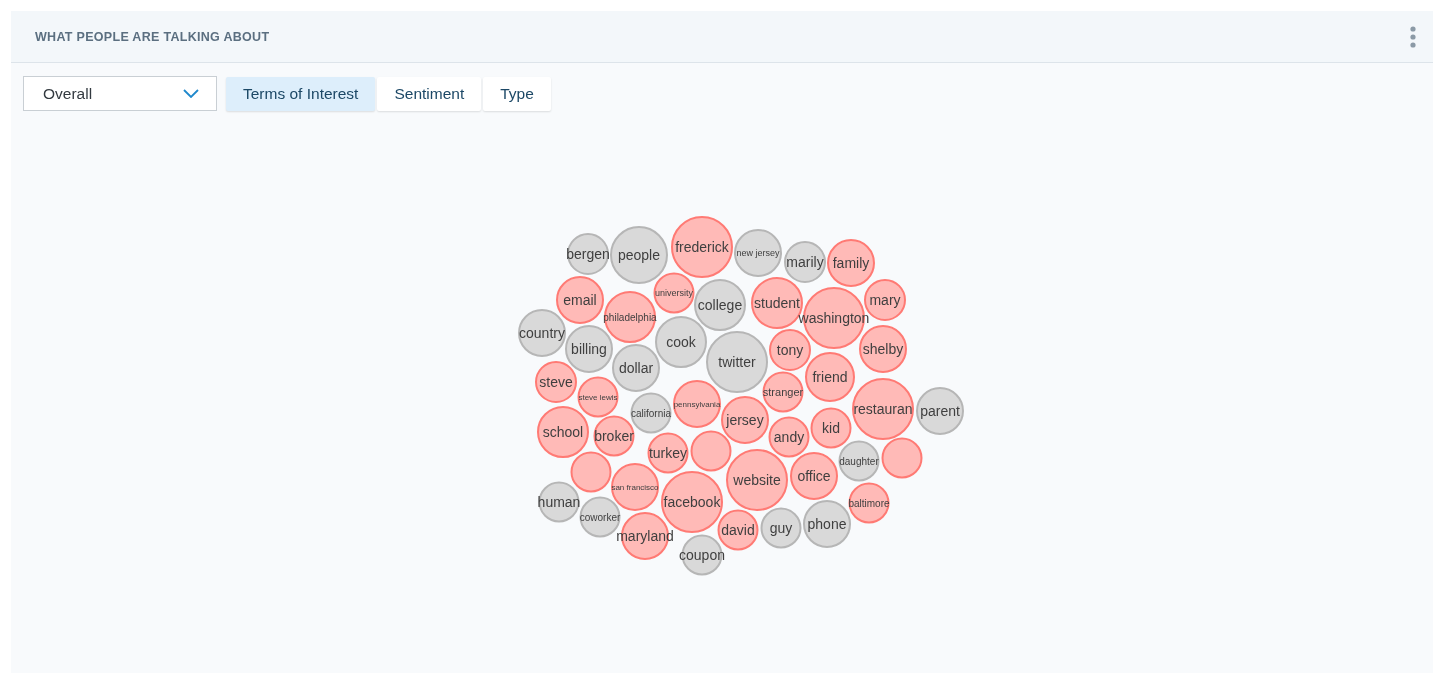  What do you see at coordinates (831, 428) in the screenshot?
I see `term-label: kid` at bounding box center [831, 428].